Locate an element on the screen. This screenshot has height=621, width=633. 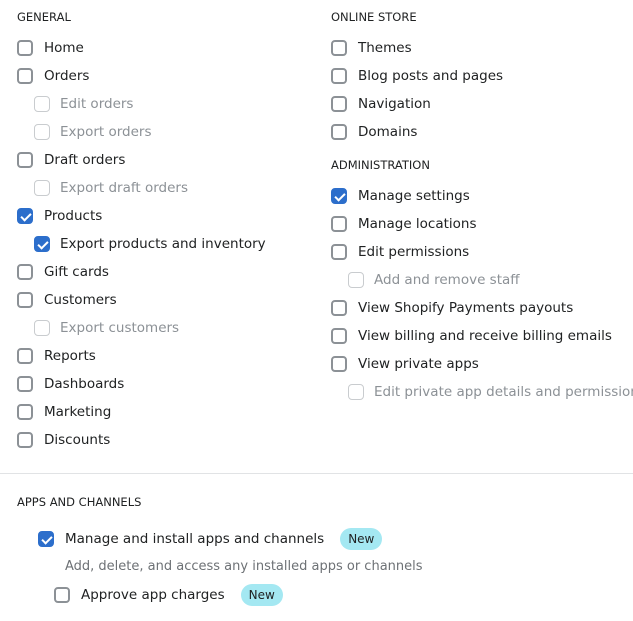
permission-label: Blog posts and pages is located at coordinates (431, 76).